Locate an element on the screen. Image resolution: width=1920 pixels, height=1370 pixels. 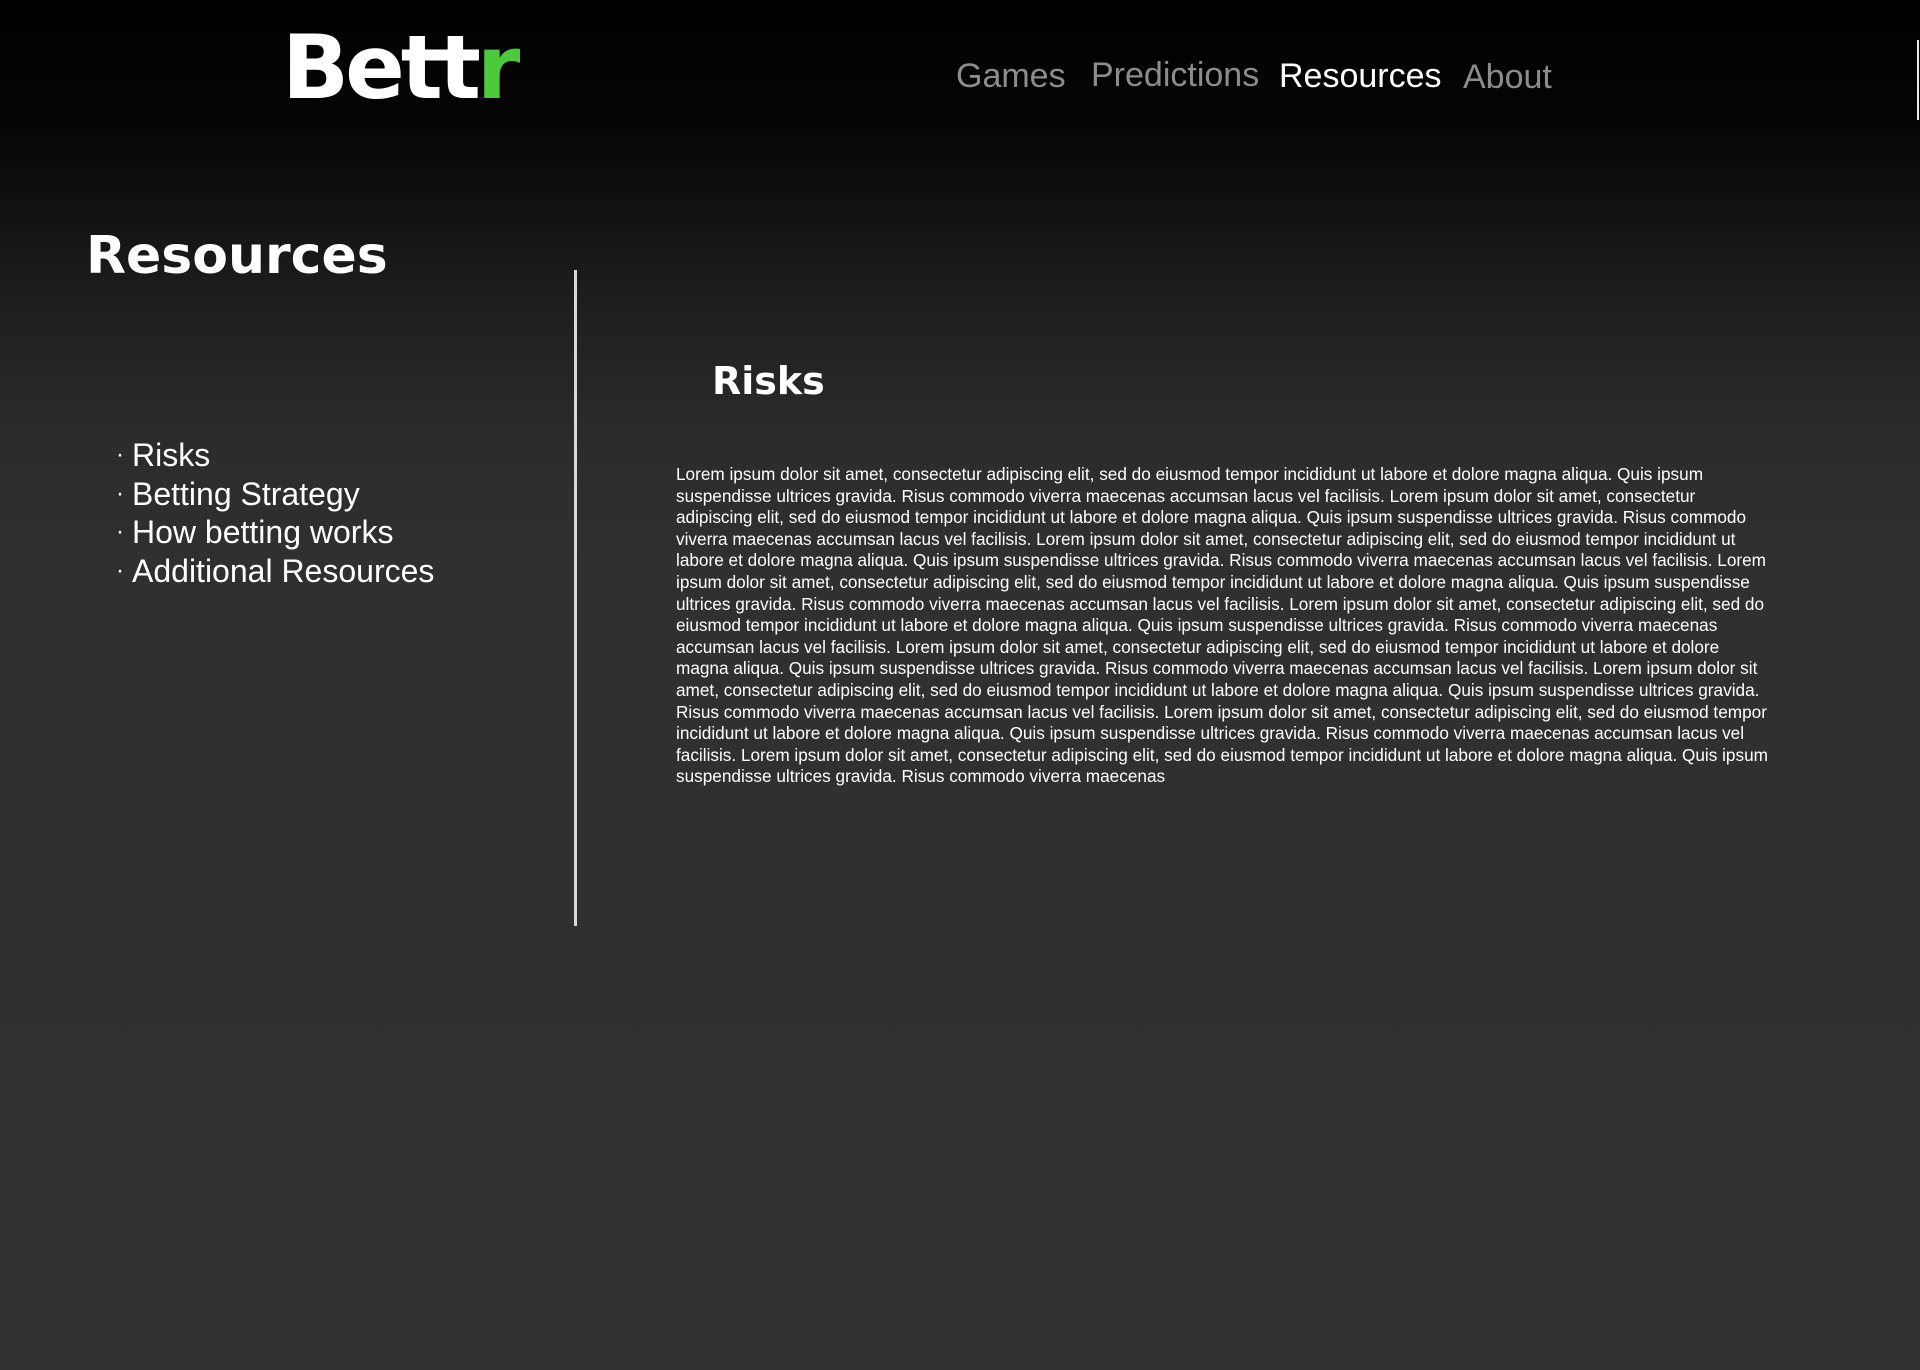
edge-divider is located at coordinates (1918, 80).